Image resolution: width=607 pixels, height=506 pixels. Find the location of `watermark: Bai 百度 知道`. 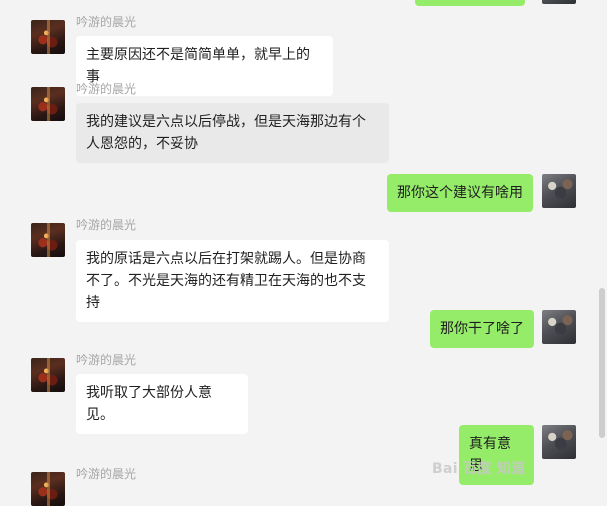

watermark: Bai 百度 知道 is located at coordinates (479, 469).